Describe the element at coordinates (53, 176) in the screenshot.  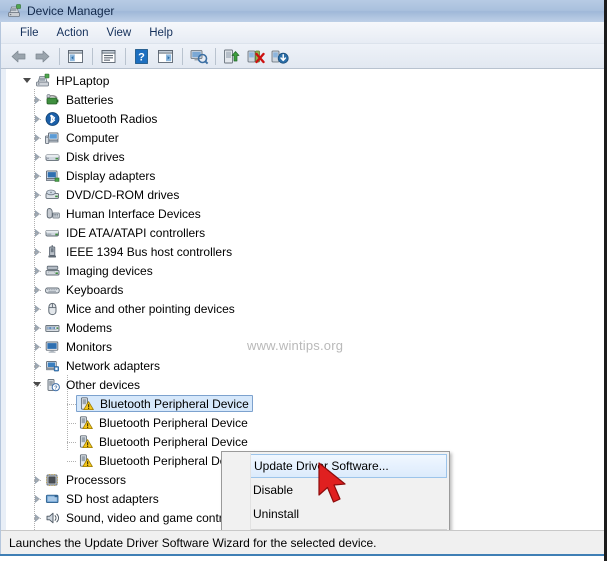
I see `display-adapter-icon` at that location.